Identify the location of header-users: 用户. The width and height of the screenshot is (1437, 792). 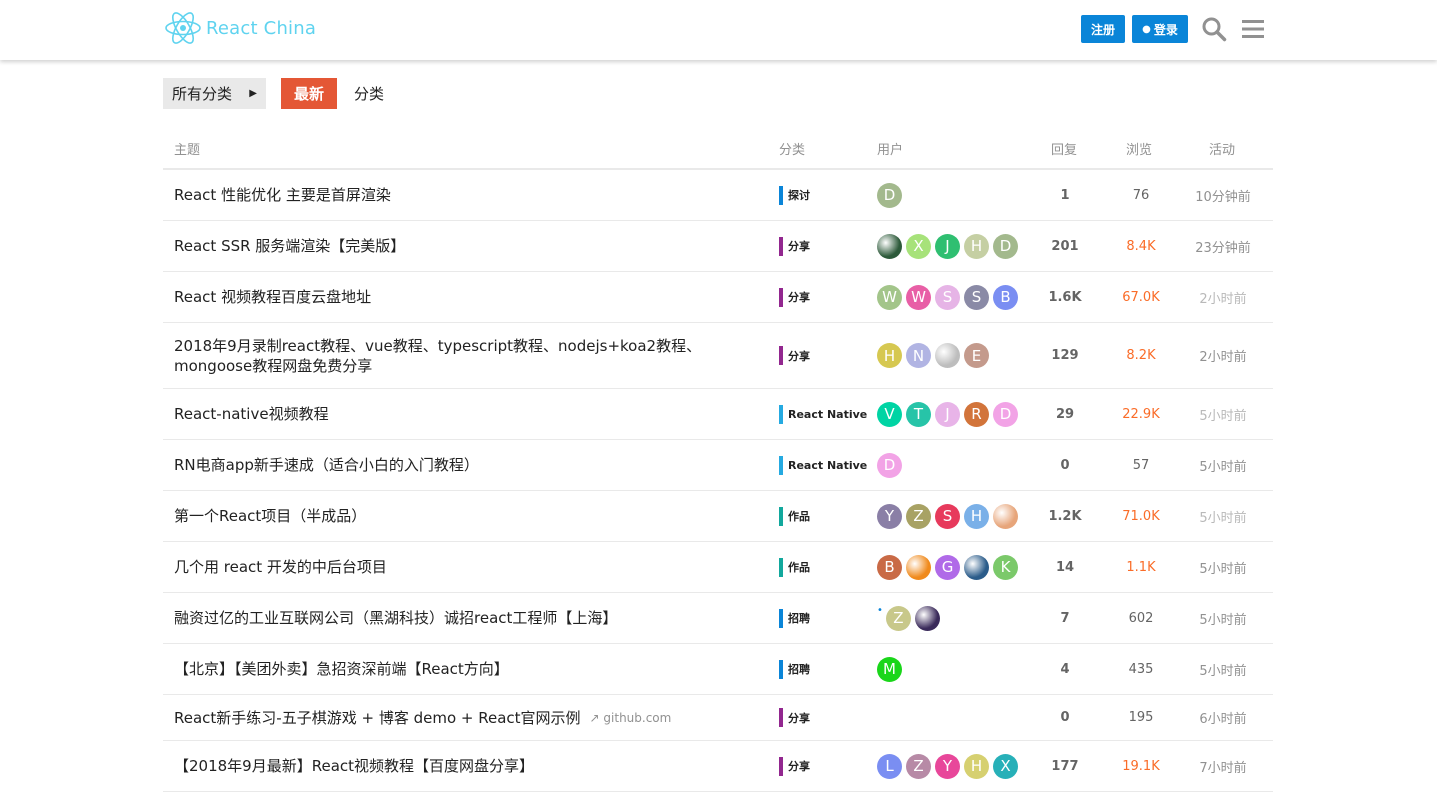
(890, 148).